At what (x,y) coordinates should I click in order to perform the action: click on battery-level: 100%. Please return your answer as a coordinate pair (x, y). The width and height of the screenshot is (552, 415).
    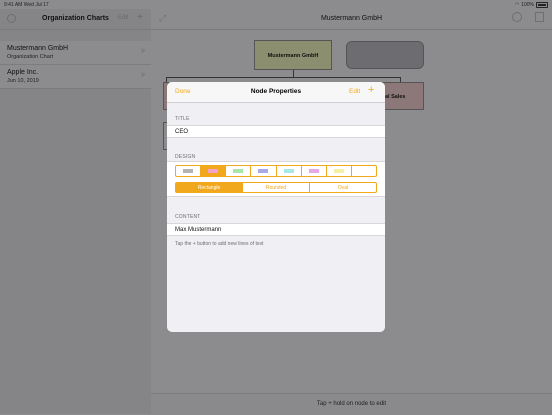
    Looking at the image, I should click on (527, 5).